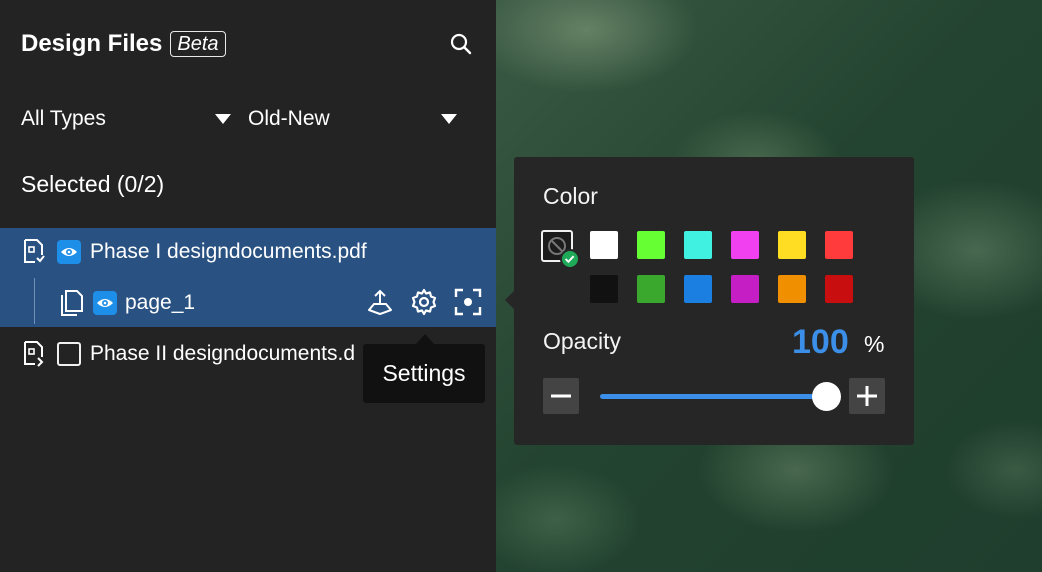 This screenshot has width=1042, height=572. What do you see at coordinates (424, 373) in the screenshot?
I see `tooltip-text: Settings` at bounding box center [424, 373].